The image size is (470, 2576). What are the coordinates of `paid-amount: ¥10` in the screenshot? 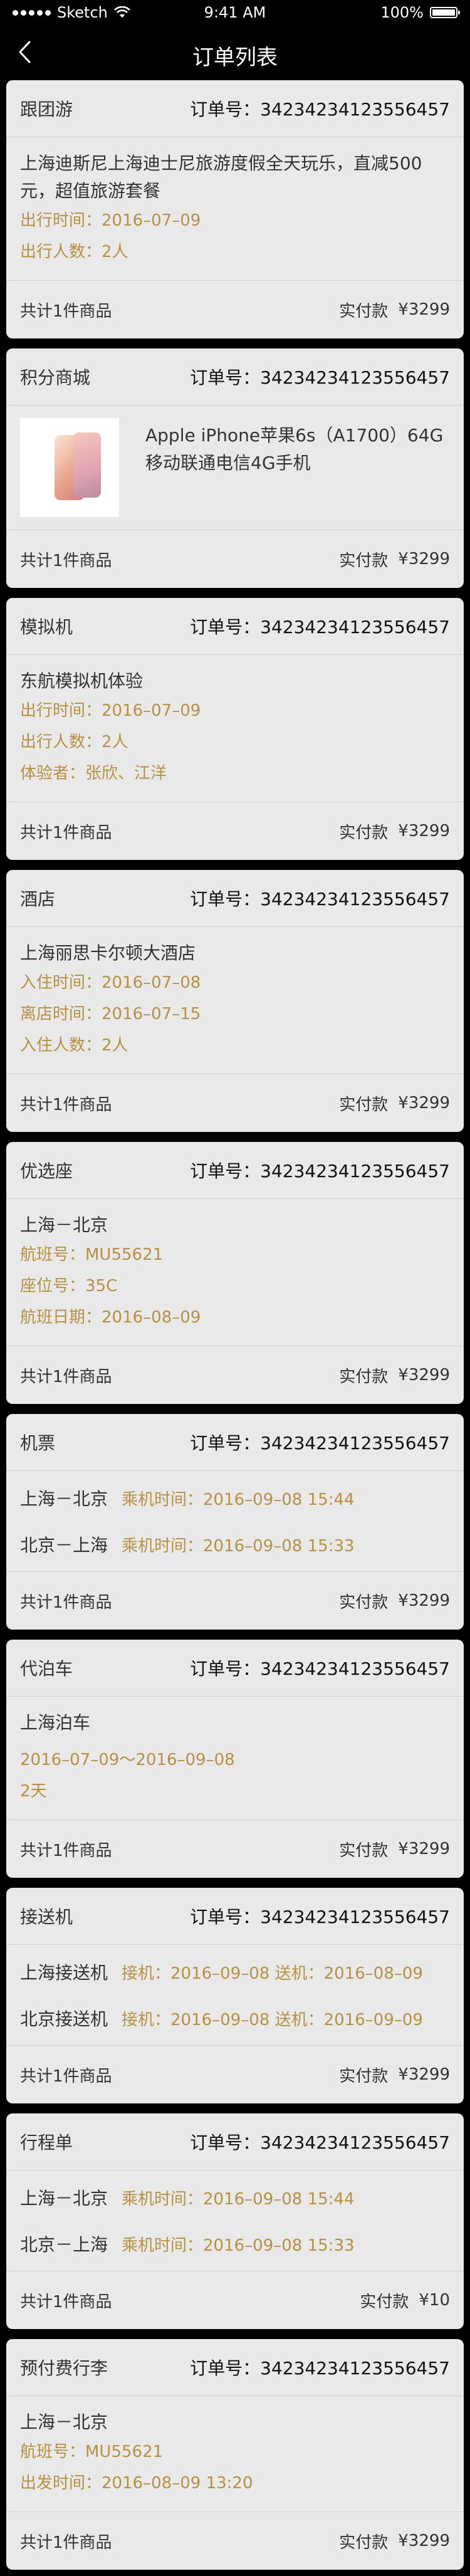 It's located at (434, 2300).